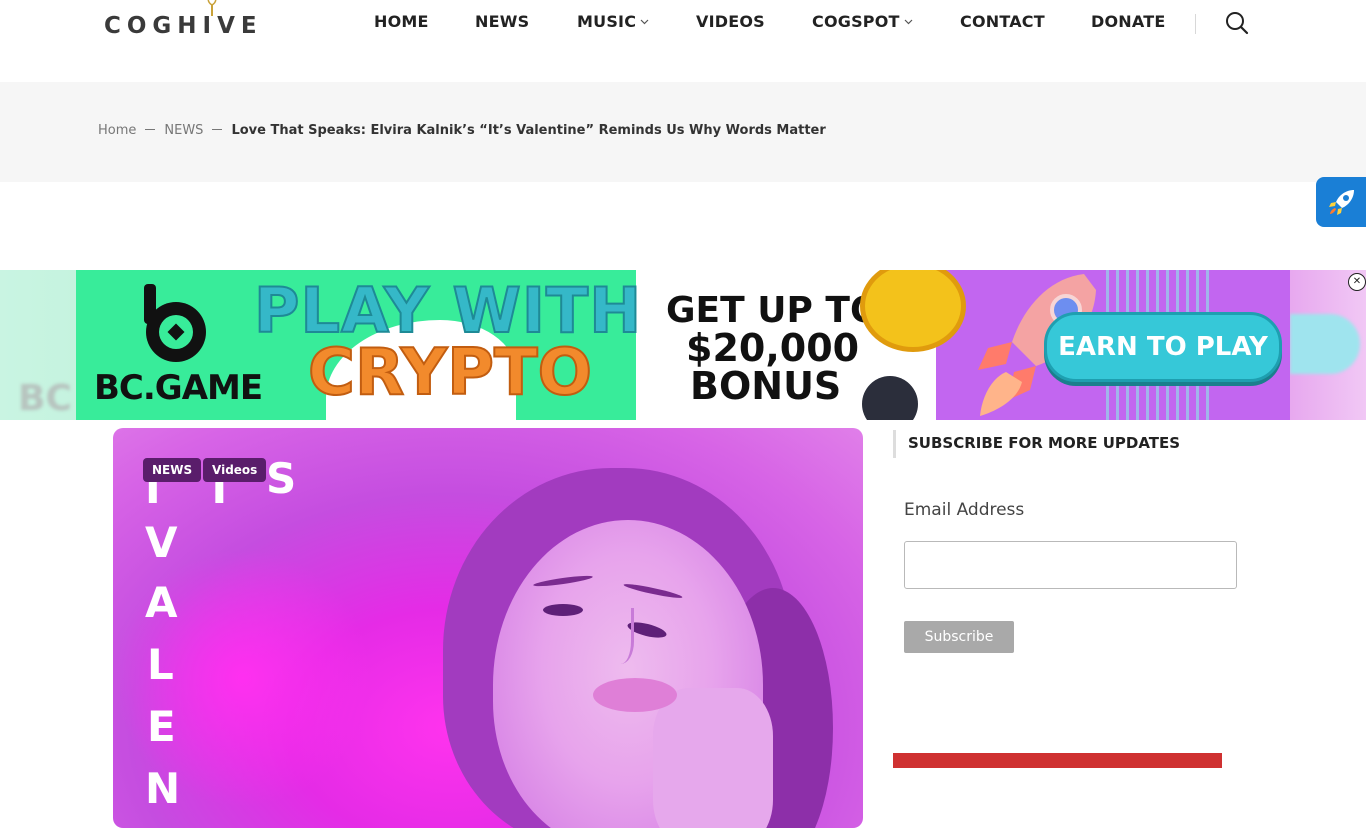  I want to click on cover-letter: E, so click(161, 726).